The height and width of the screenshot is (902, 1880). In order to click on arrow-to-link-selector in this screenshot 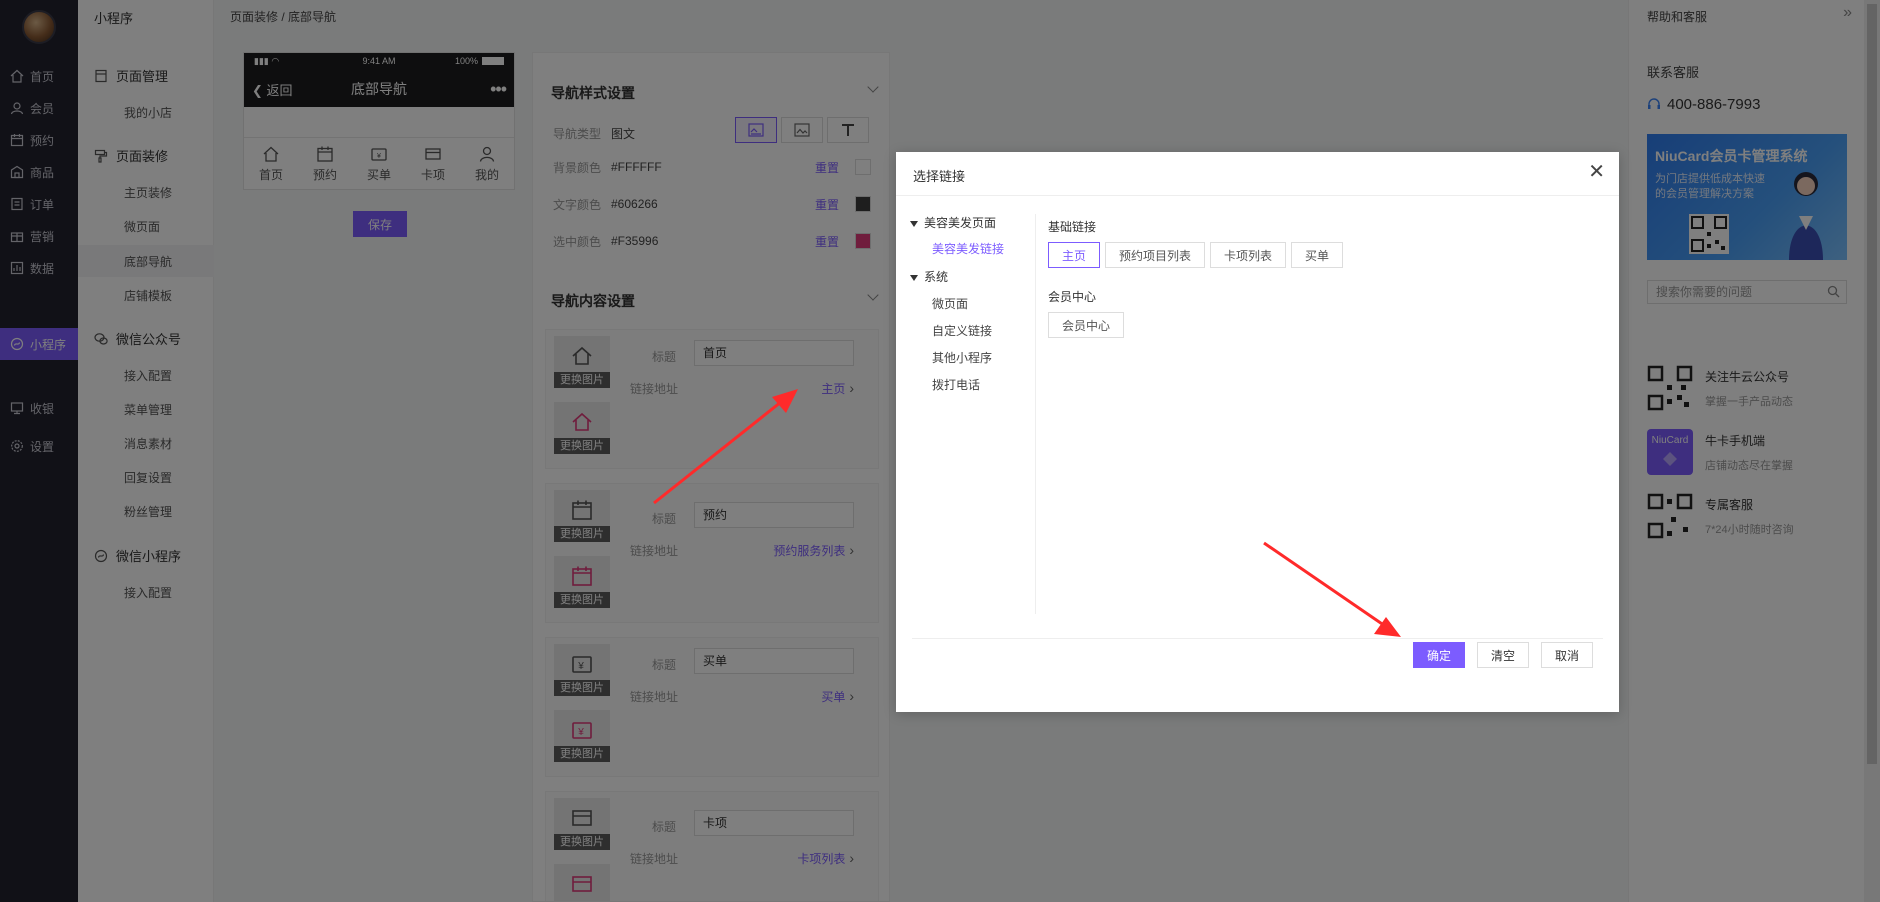, I will do `click(725, 447)`.